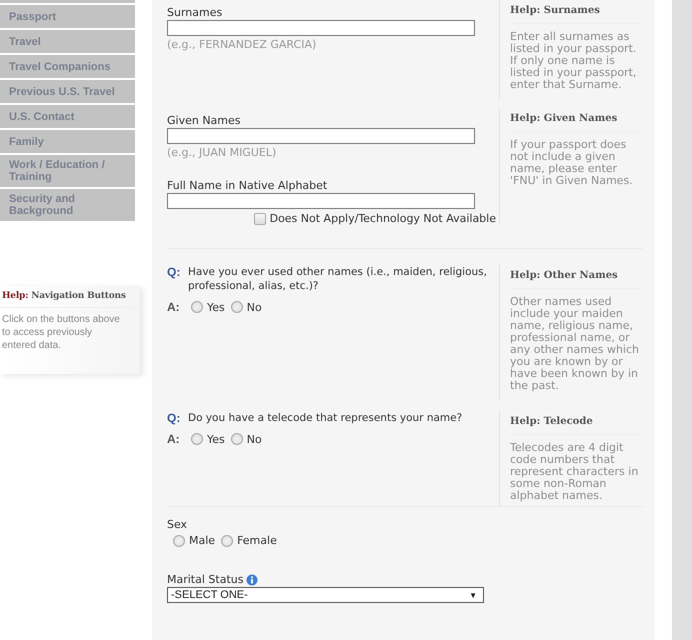  What do you see at coordinates (247, 185) in the screenshot?
I see `field-label: Full Name in Native Alphabet` at bounding box center [247, 185].